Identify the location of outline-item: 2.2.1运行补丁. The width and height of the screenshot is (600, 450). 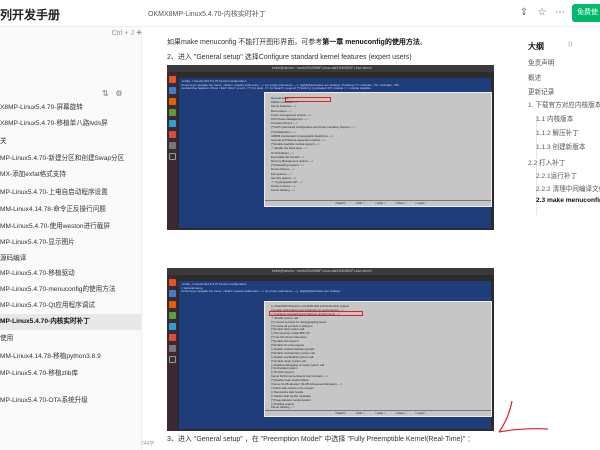
(556, 175).